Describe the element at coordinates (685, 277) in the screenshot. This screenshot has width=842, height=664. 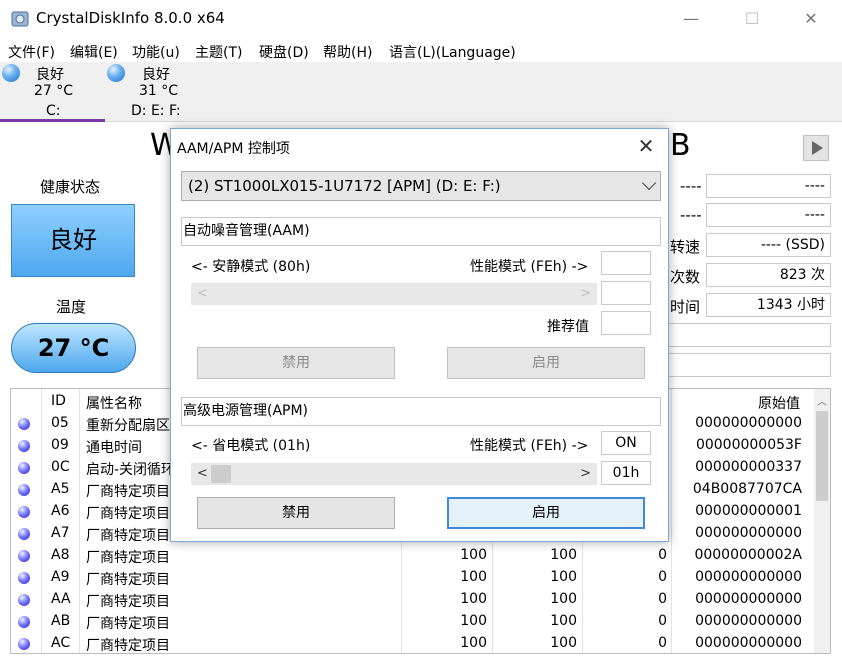
I see `power-count-label: 次数` at that location.